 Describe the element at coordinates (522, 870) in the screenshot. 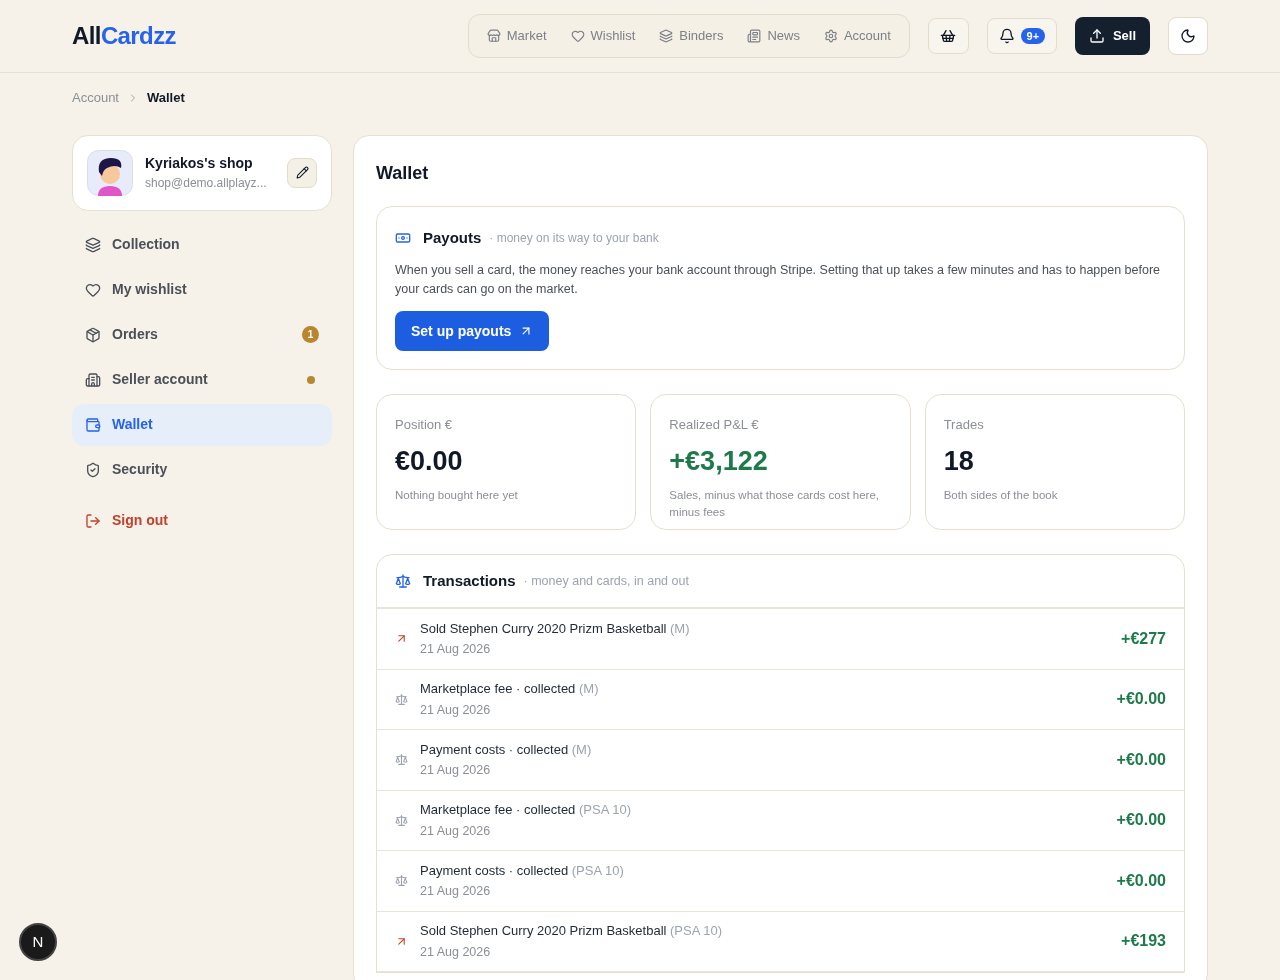

I see `transaction-title: Payment costs · collected (PSA 10)` at that location.